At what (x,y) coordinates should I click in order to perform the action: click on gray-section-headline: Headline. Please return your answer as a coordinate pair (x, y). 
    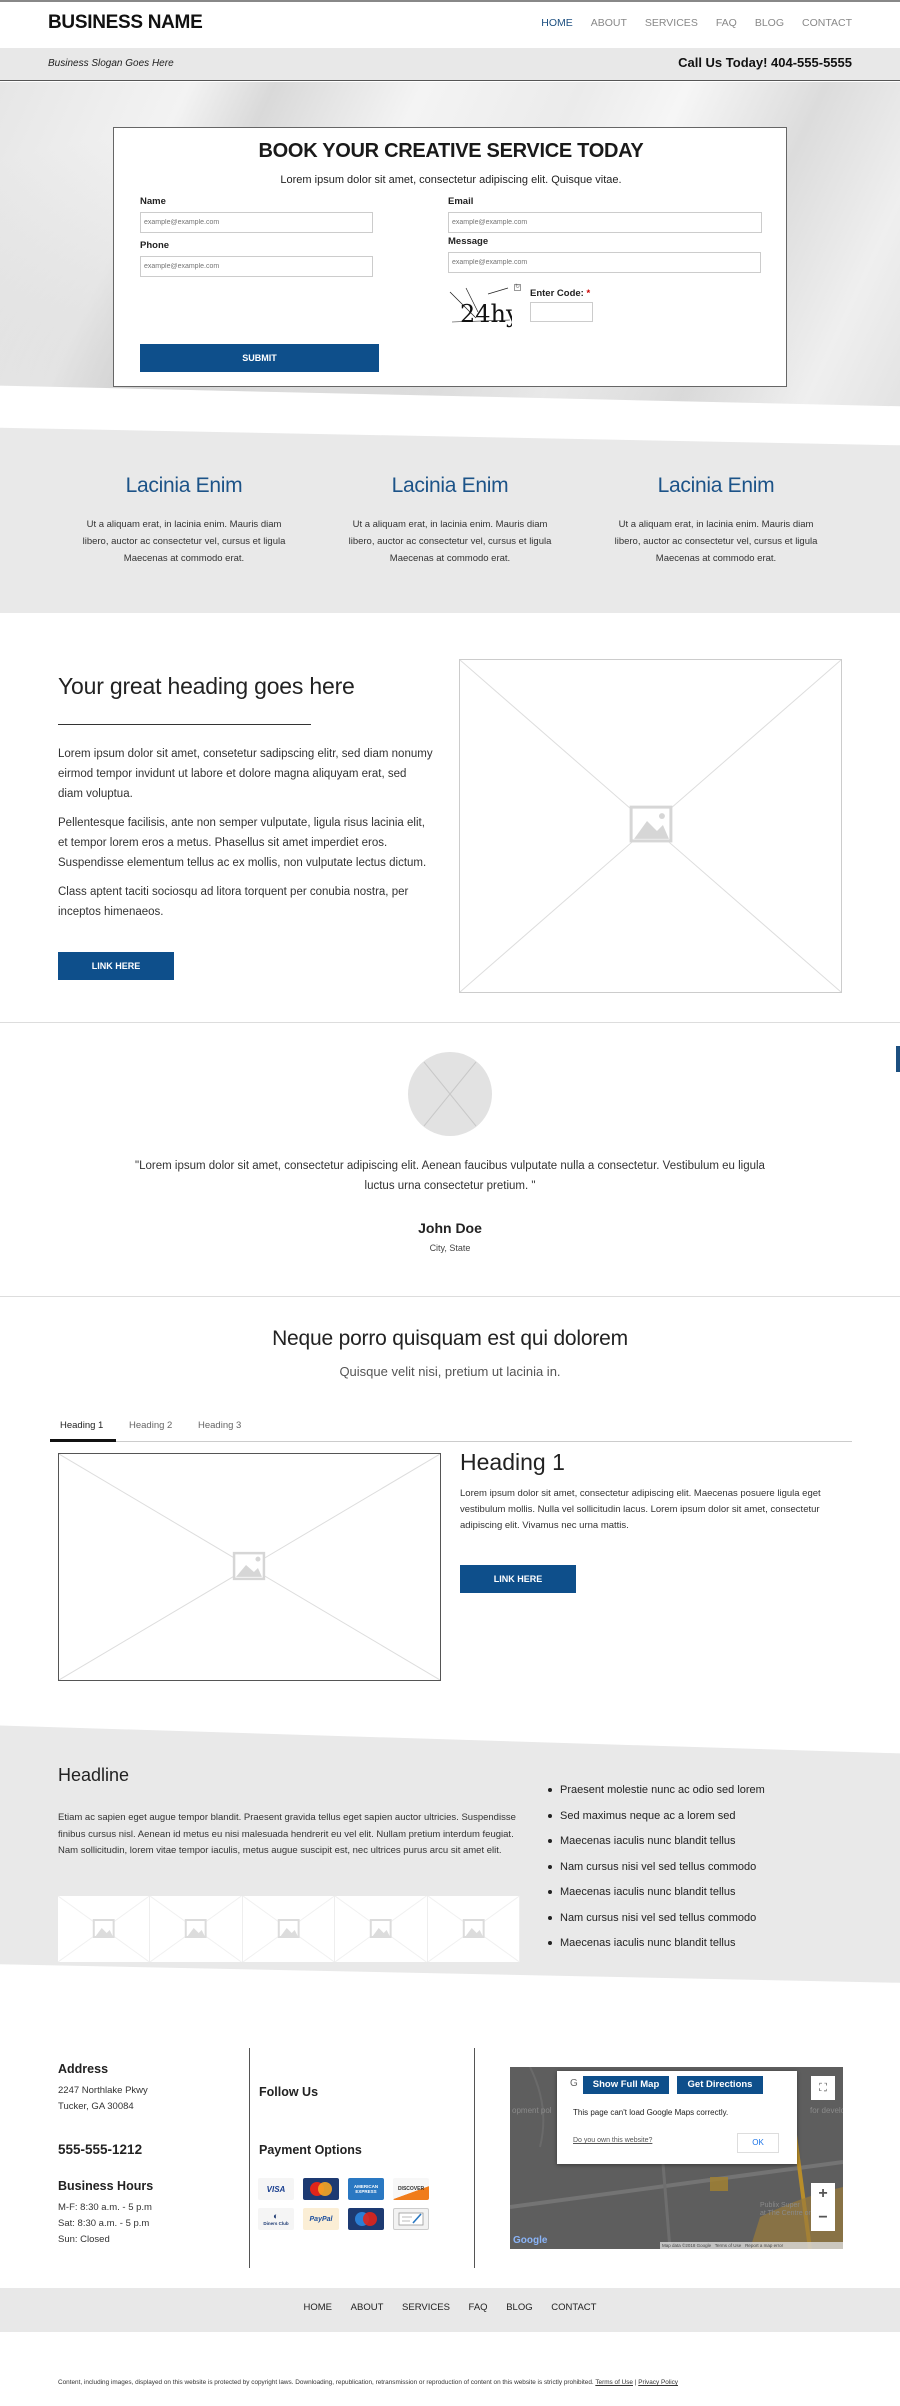
    Looking at the image, I should click on (94, 1775).